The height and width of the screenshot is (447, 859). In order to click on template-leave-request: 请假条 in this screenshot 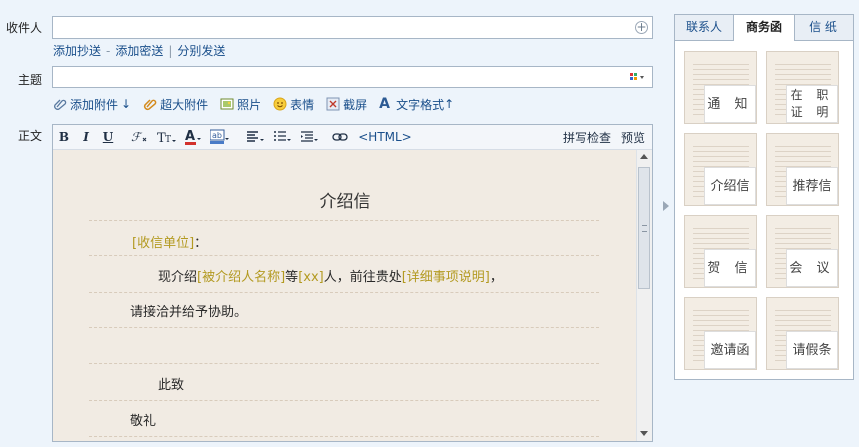, I will do `click(802, 333)`.